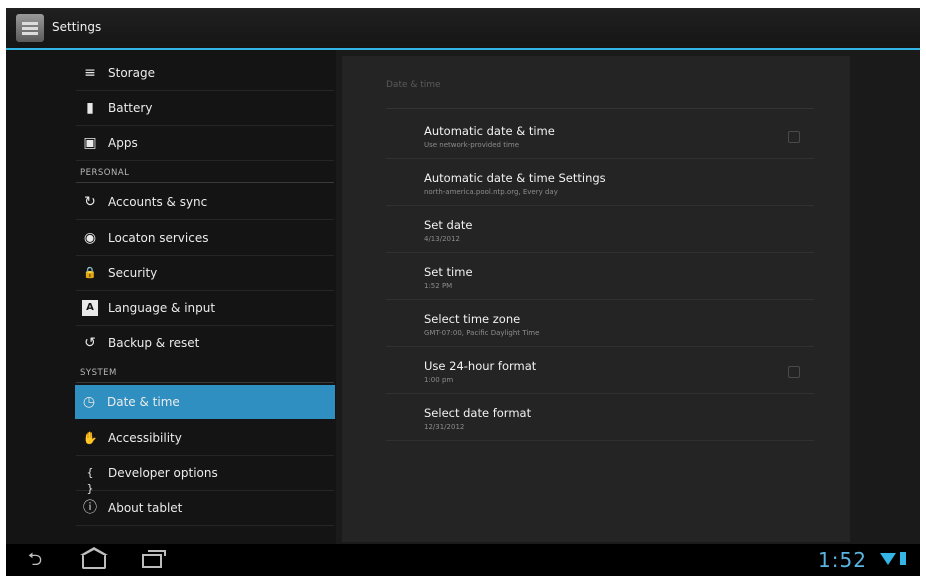  What do you see at coordinates (600, 370) in the screenshot?
I see `pref-use-24-hour-format: Use 24-hour format 1:00 pm` at bounding box center [600, 370].